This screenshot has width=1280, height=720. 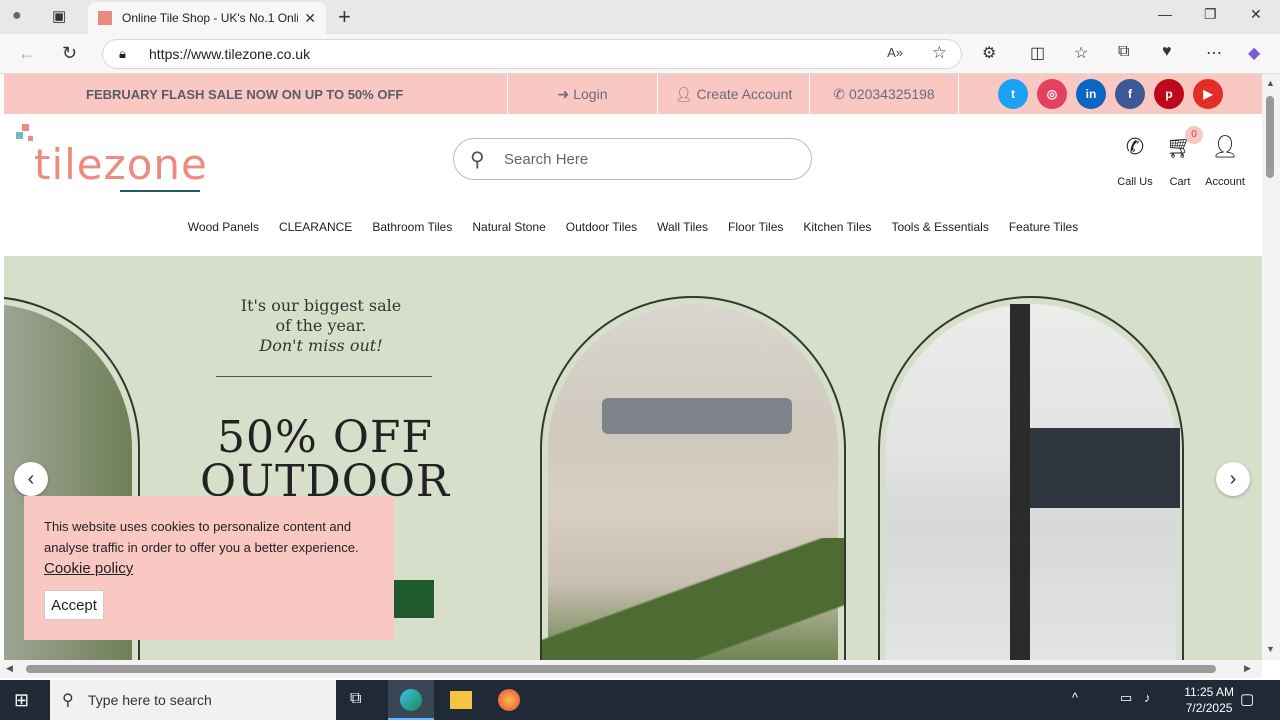 I want to click on kitchen-cabinets, so click(x=1105, y=468).